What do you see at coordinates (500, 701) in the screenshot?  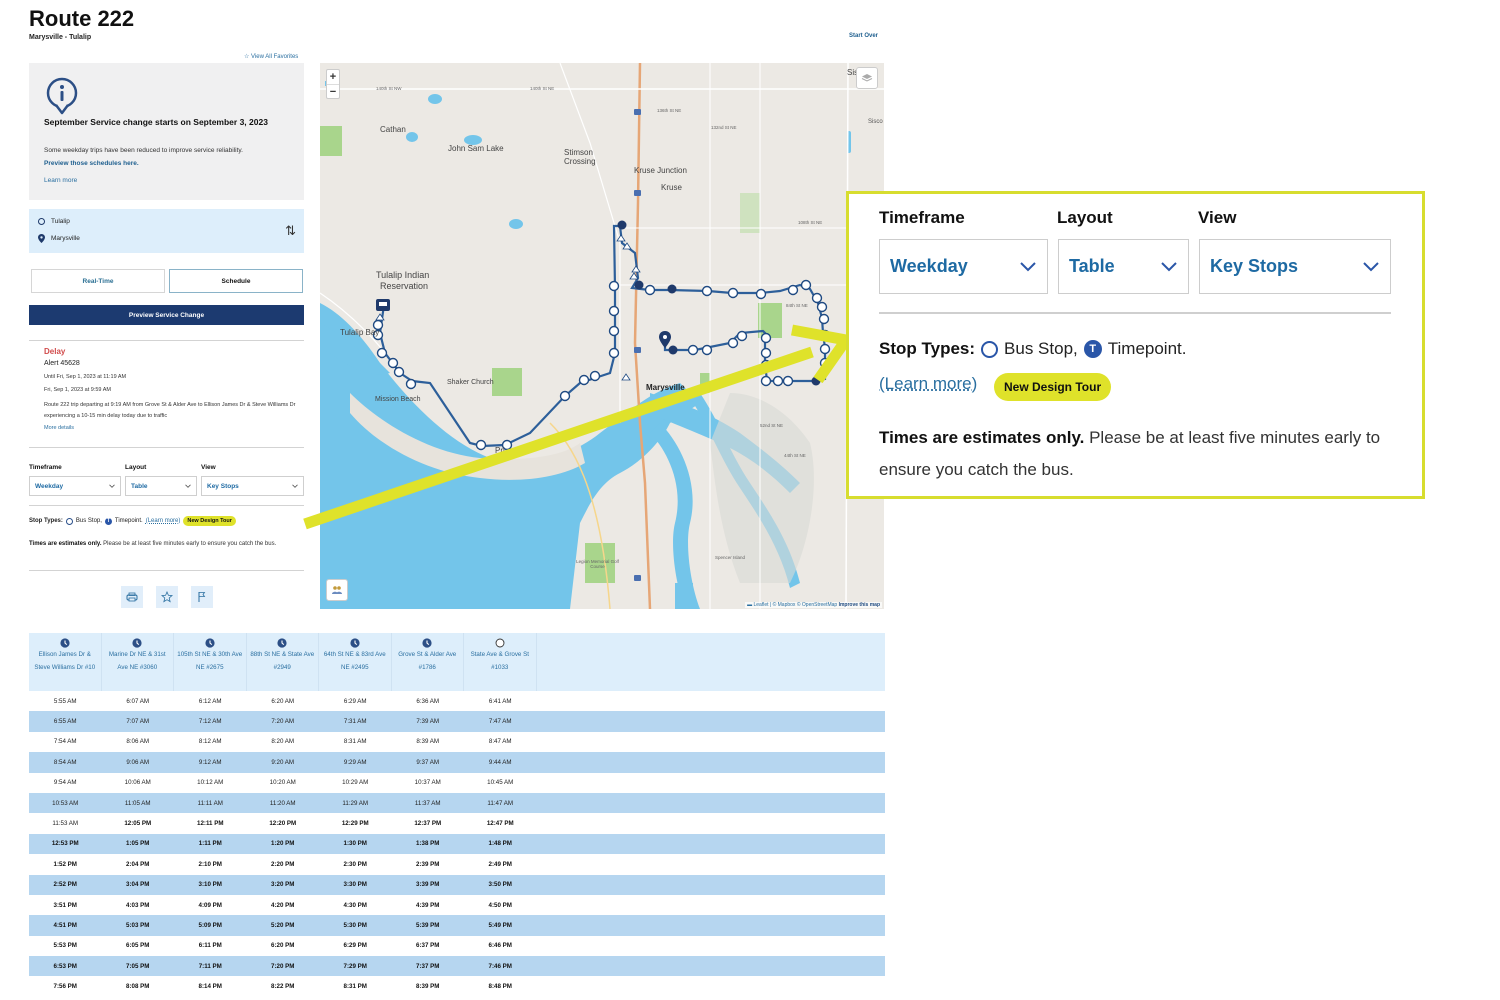 I see `time-cell: 6:41 AM` at bounding box center [500, 701].